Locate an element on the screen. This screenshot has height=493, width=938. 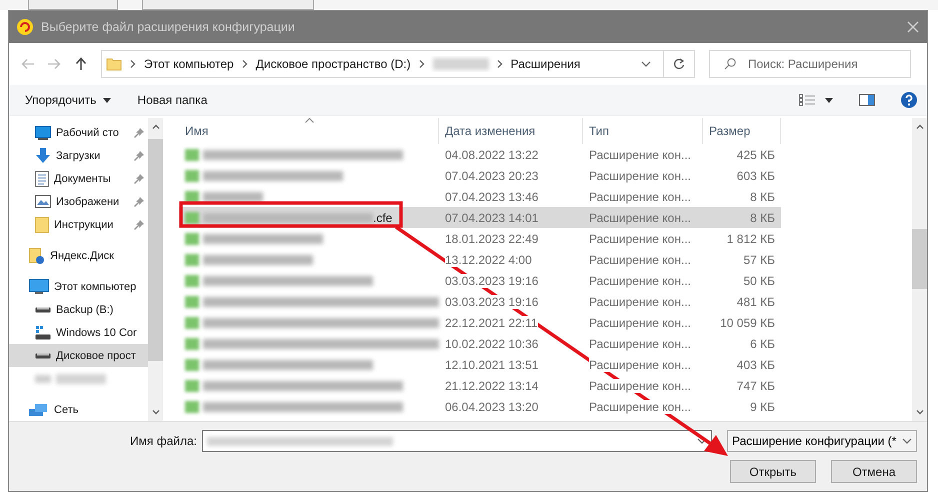
file-row: 21.12.2022 13:14 Расширение кон... 747 КБ is located at coordinates (480, 385).